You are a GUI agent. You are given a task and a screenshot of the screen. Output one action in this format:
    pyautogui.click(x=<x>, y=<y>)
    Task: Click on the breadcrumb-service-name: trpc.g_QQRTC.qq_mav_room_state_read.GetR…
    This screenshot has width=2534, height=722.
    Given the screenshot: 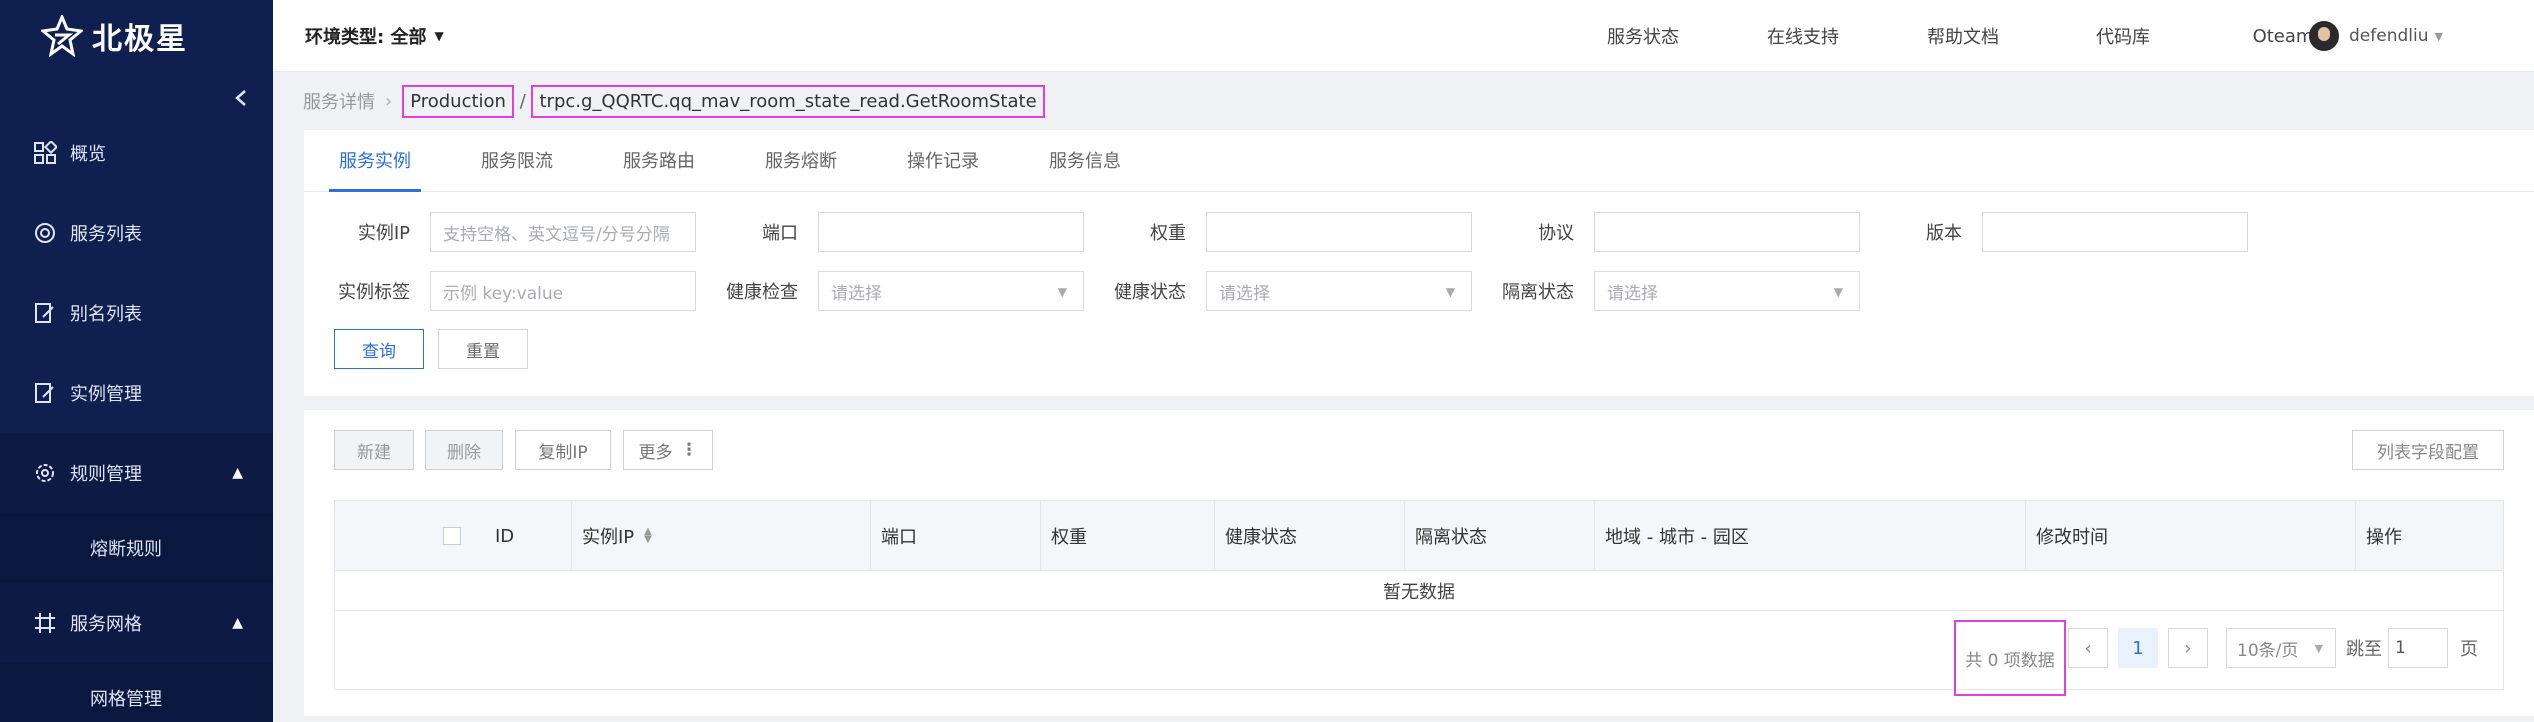 What is the action you would take?
    pyautogui.click(x=788, y=101)
    